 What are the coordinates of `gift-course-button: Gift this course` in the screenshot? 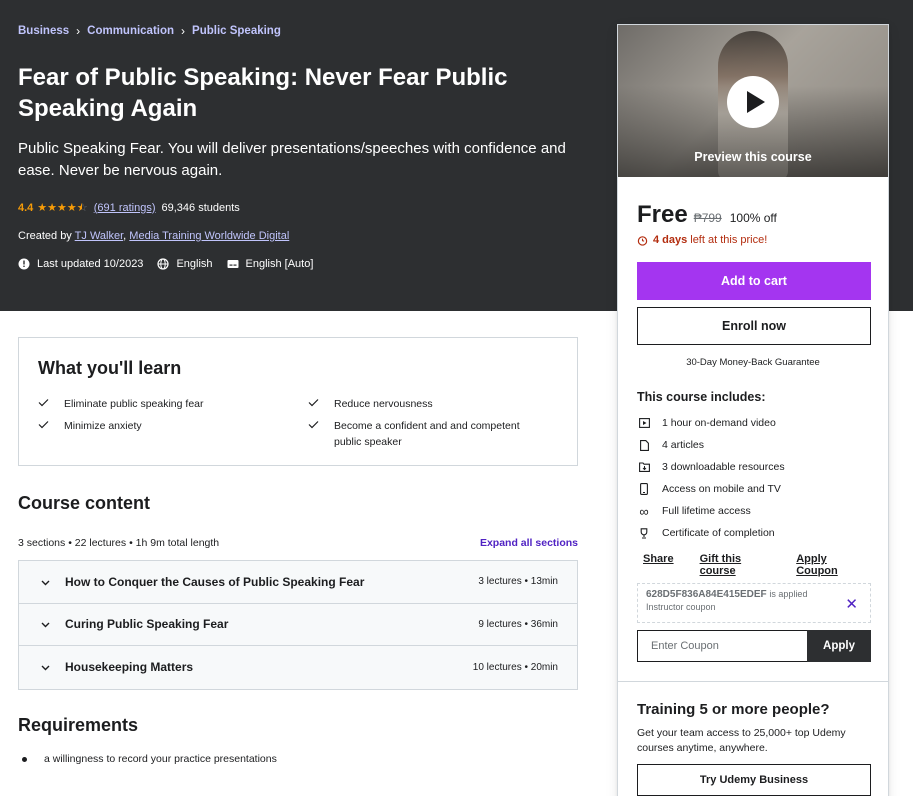 It's located at (735, 565).